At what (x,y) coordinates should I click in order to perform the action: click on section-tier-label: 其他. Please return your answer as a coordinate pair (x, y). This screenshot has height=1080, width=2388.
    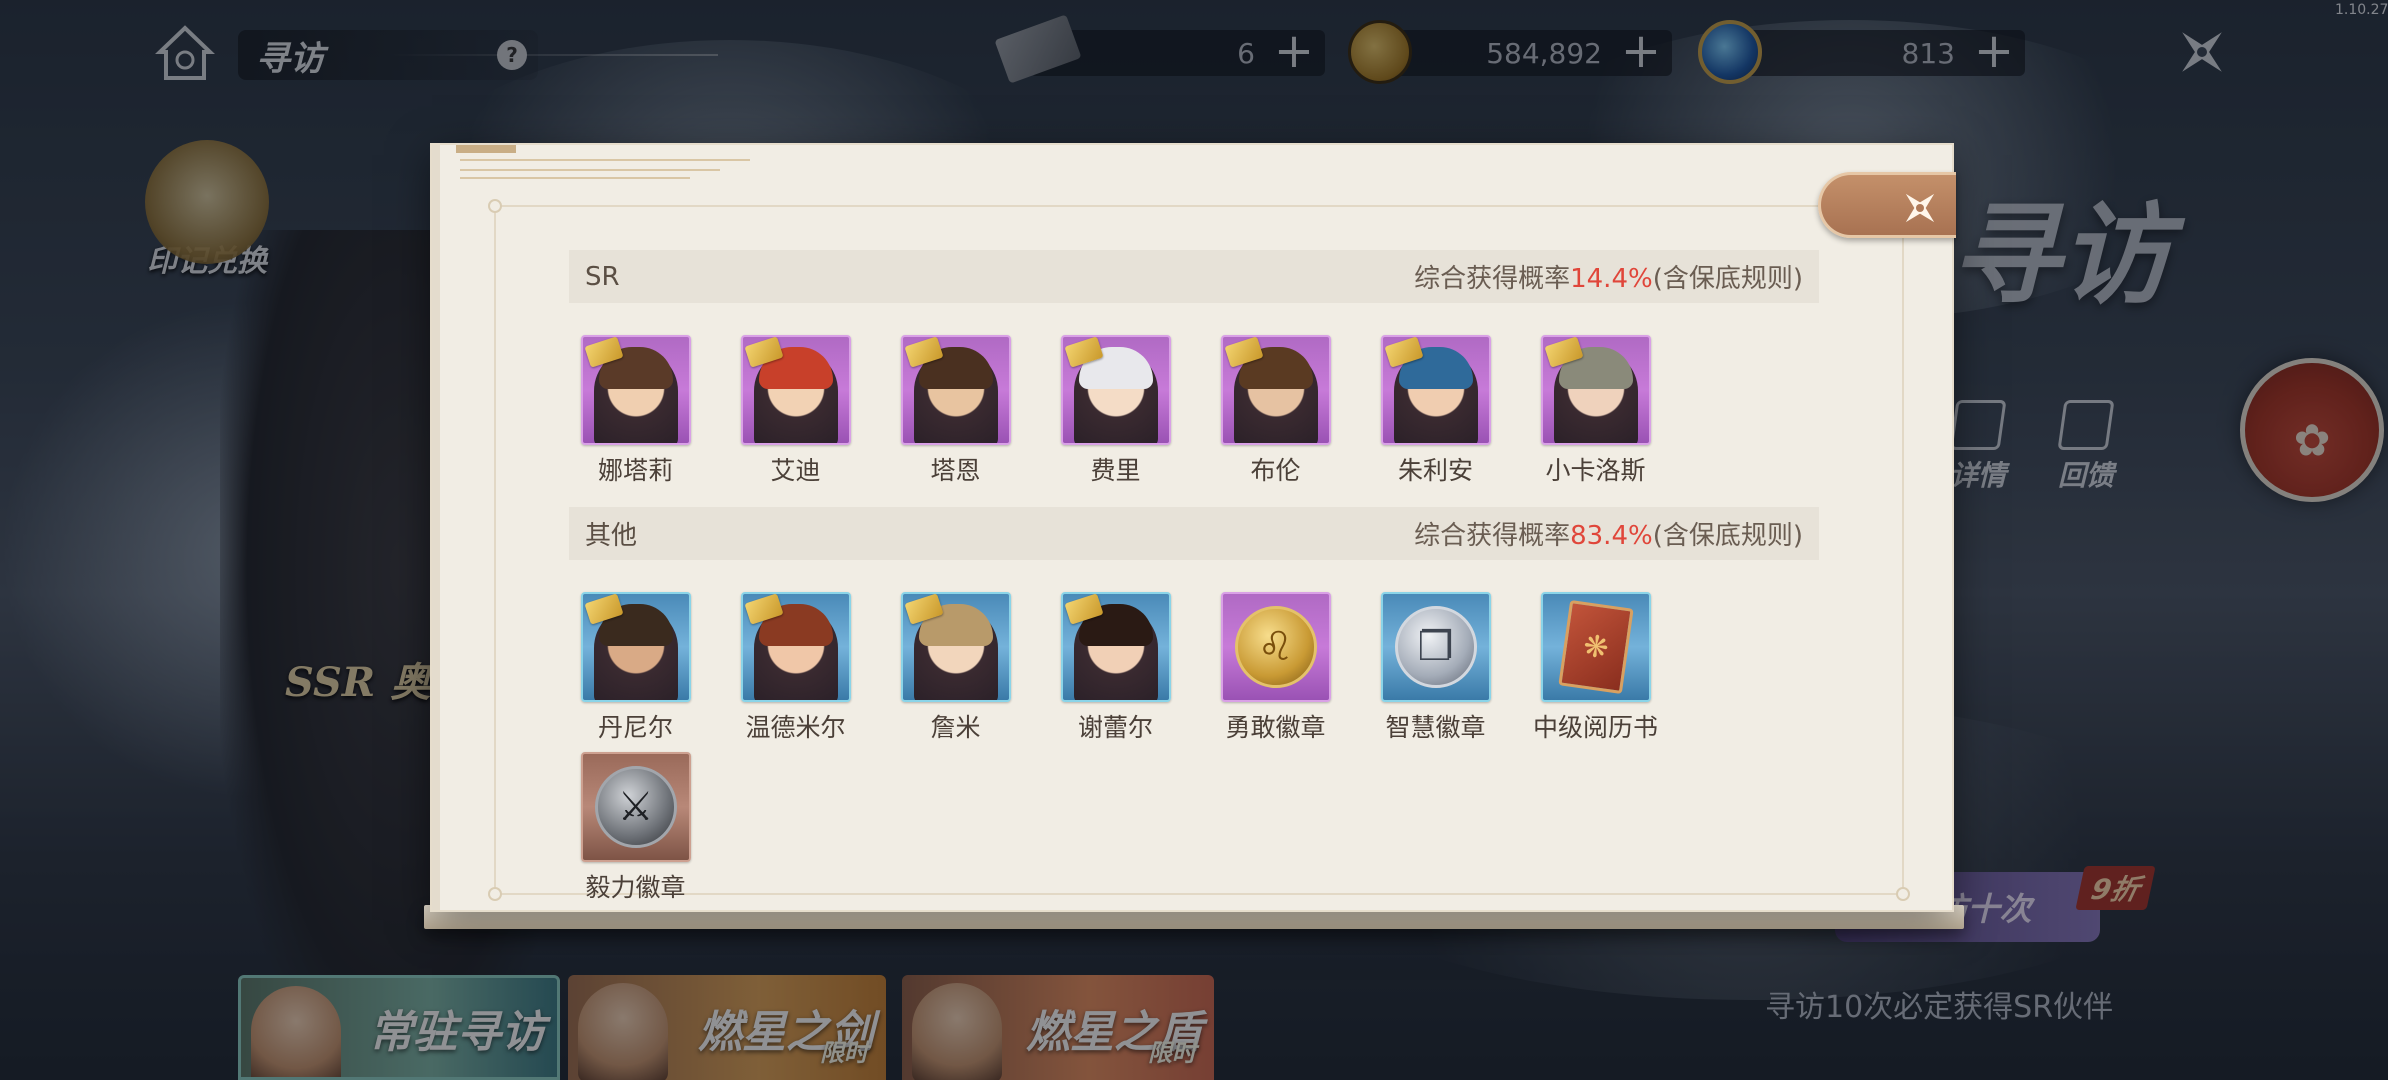
    Looking at the image, I should click on (611, 536).